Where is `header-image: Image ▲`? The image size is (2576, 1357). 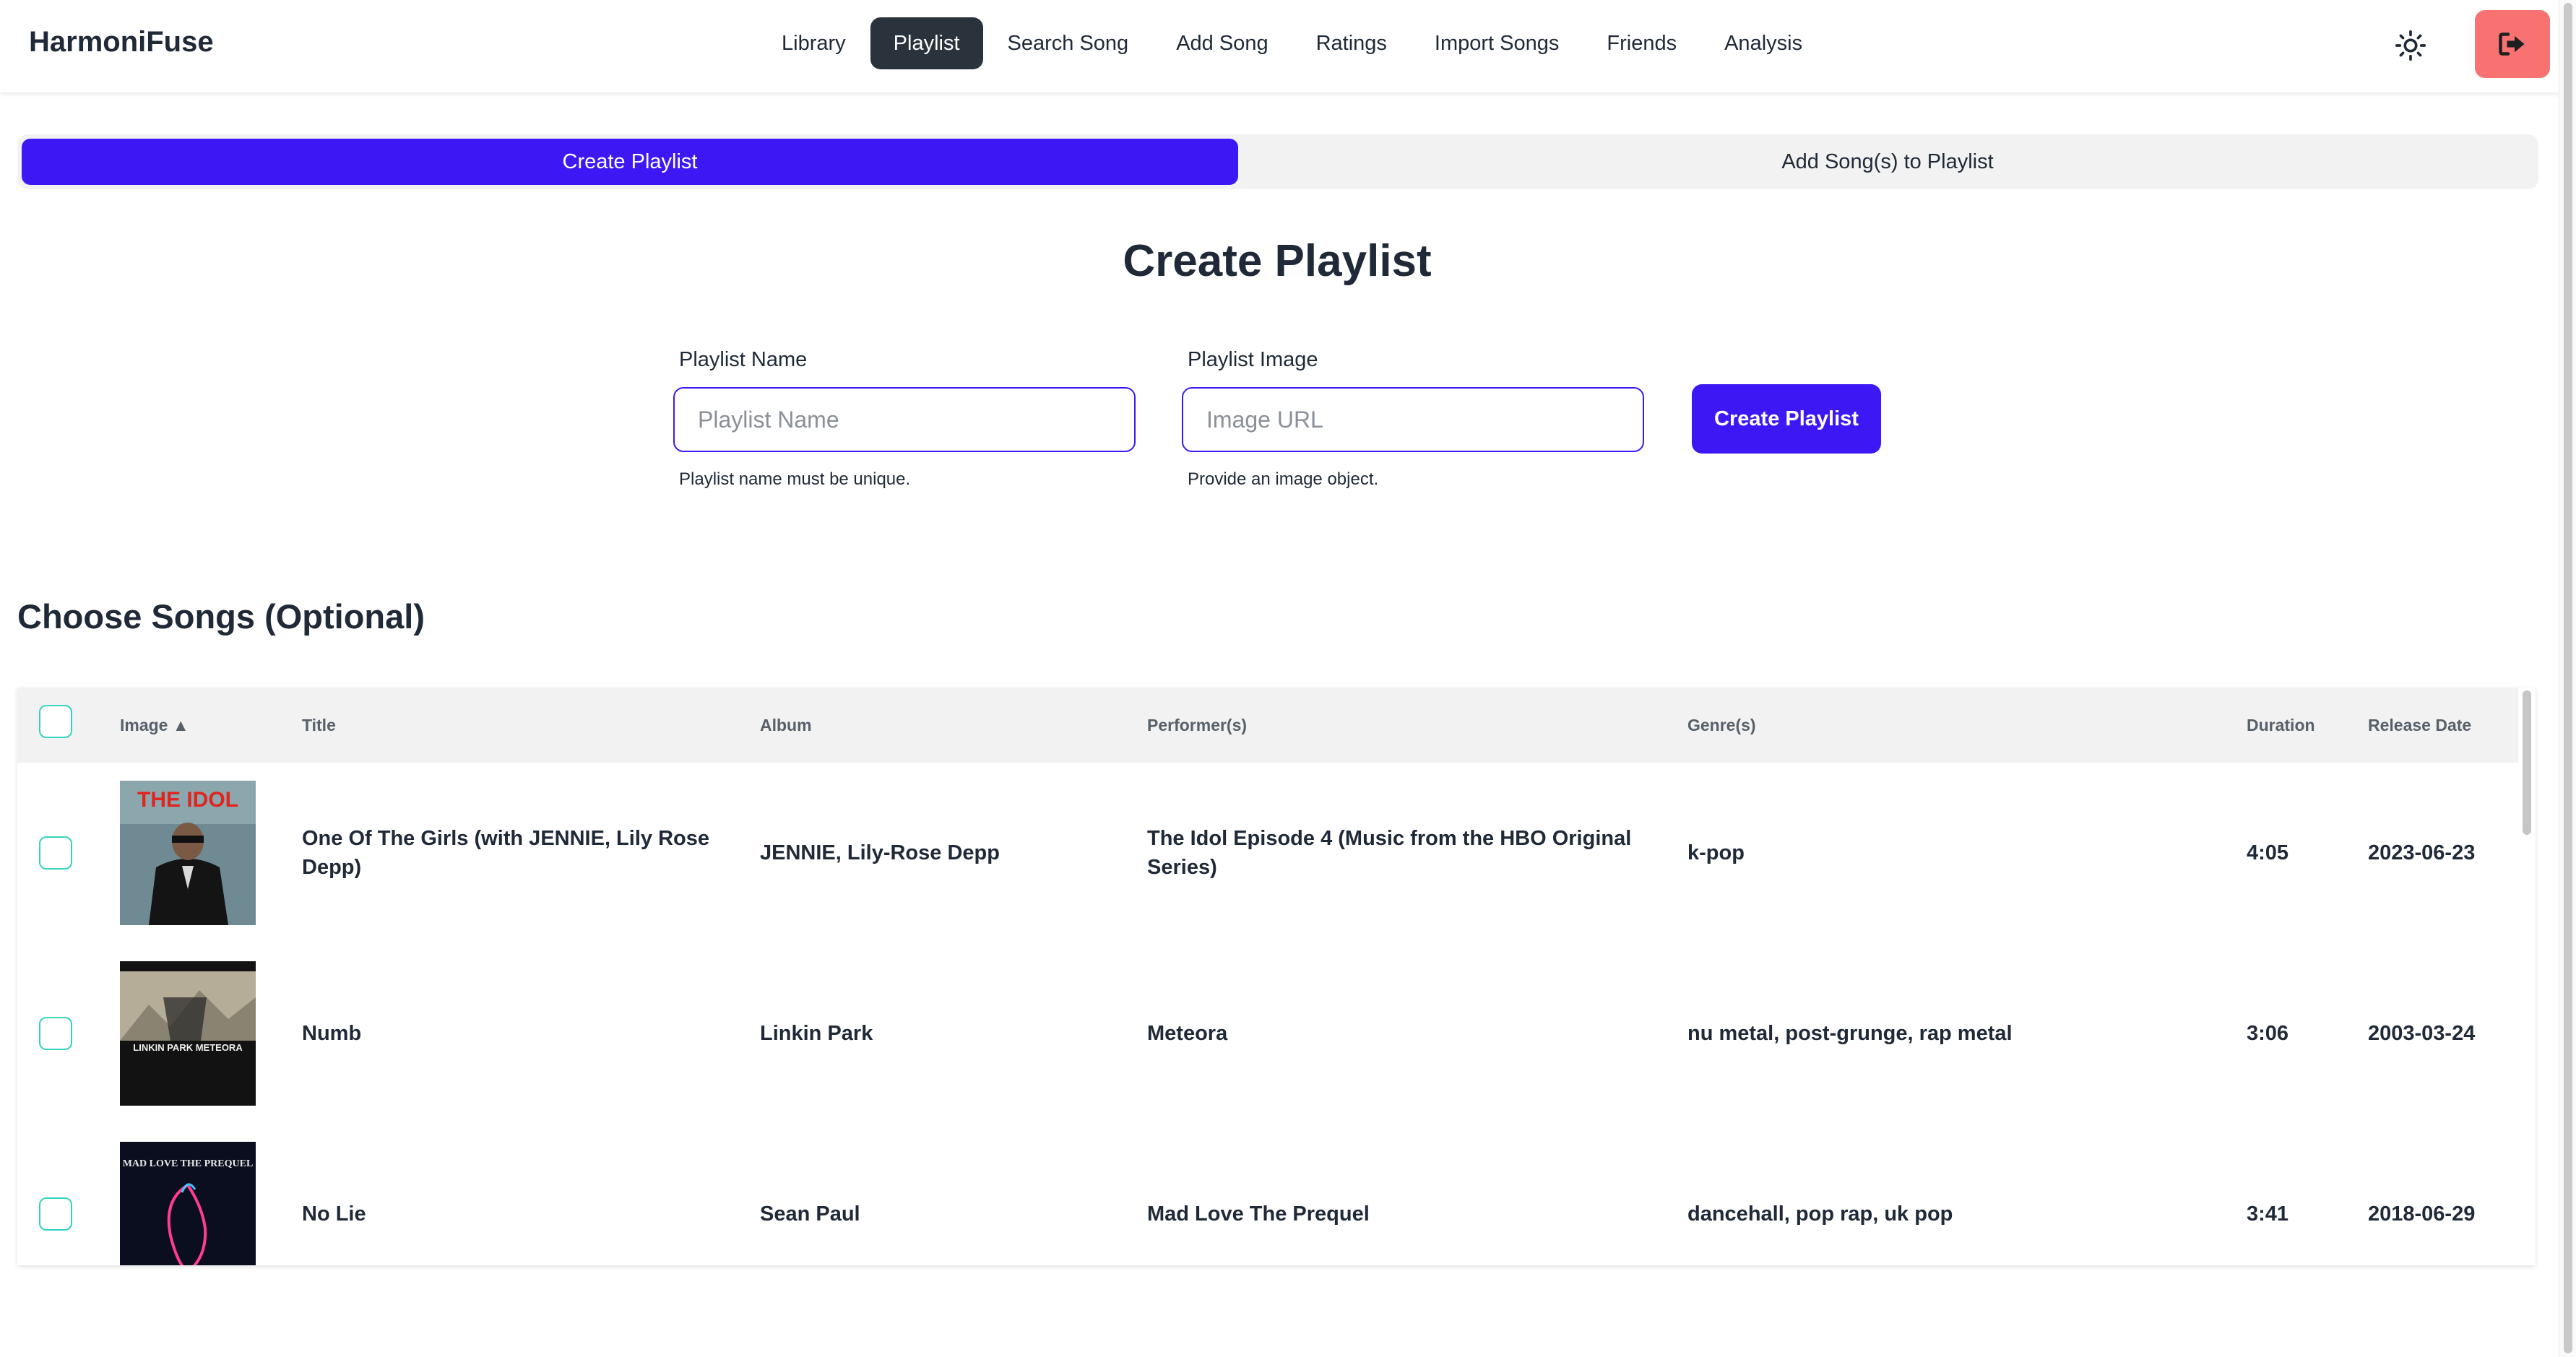 header-image: Image ▲ is located at coordinates (154, 725).